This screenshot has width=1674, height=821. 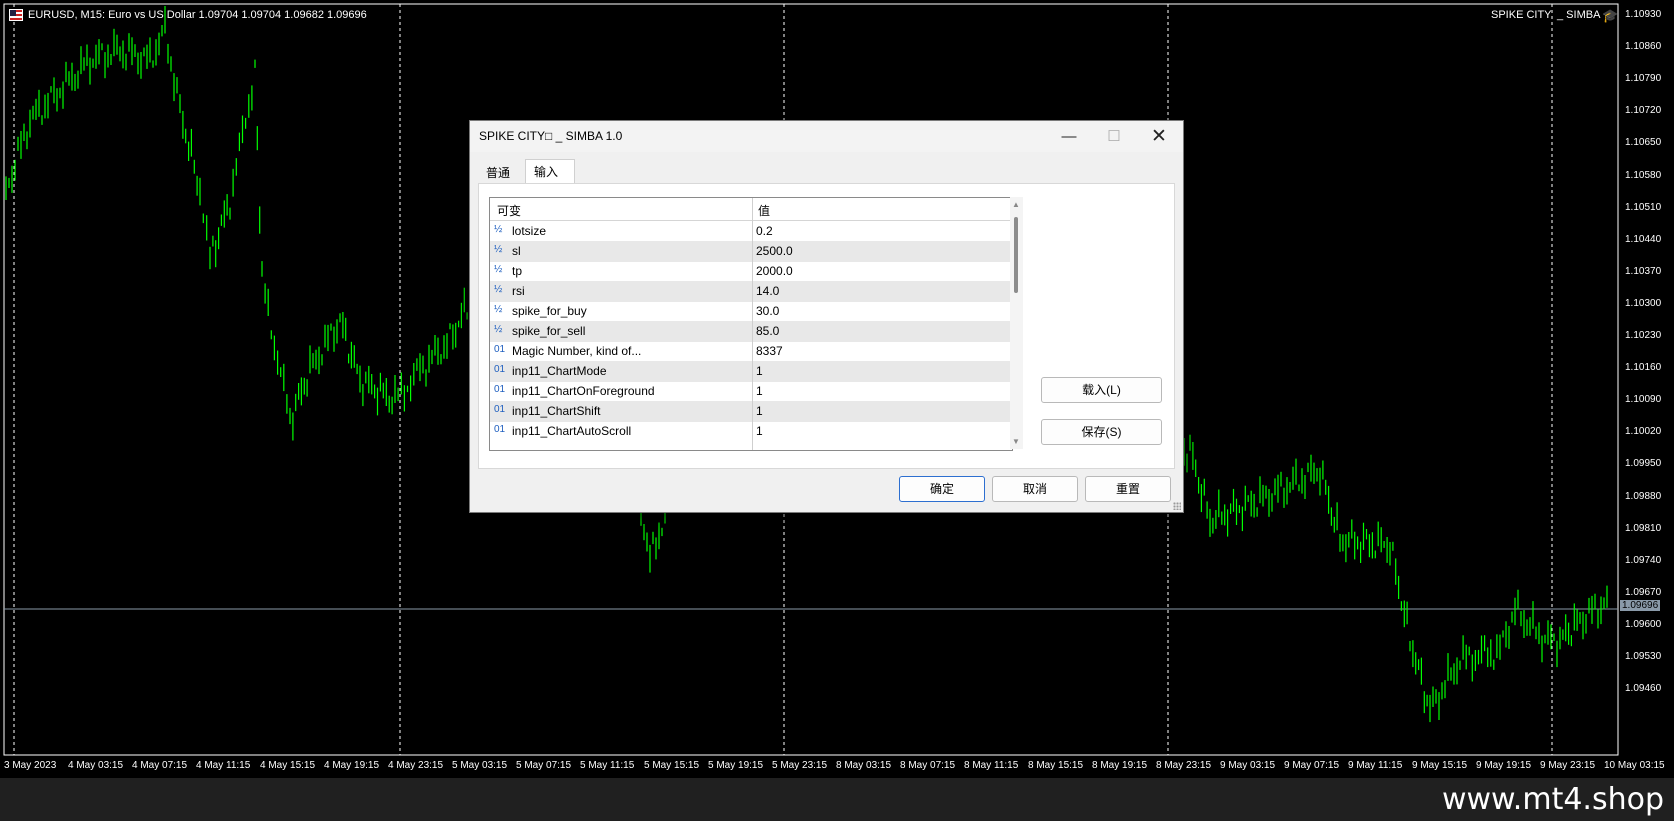 I want to click on column-header-value: 值, so click(x=764, y=210).